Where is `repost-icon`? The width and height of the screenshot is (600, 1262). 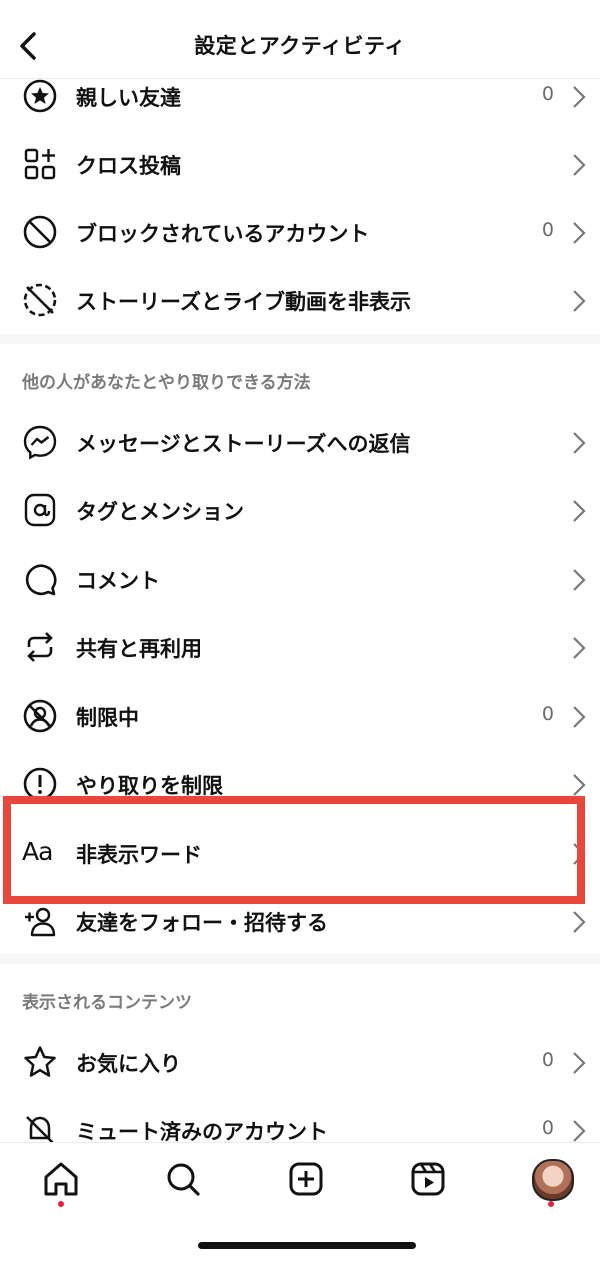
repost-icon is located at coordinates (40, 647).